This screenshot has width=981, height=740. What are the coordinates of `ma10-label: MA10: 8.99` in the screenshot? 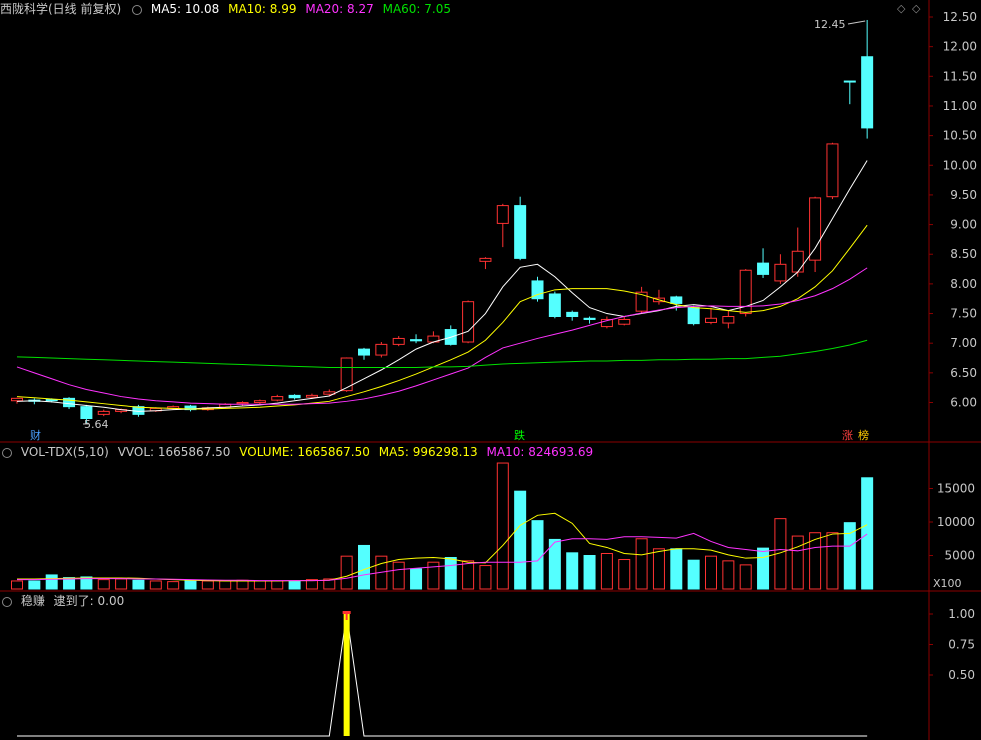 It's located at (262, 9).